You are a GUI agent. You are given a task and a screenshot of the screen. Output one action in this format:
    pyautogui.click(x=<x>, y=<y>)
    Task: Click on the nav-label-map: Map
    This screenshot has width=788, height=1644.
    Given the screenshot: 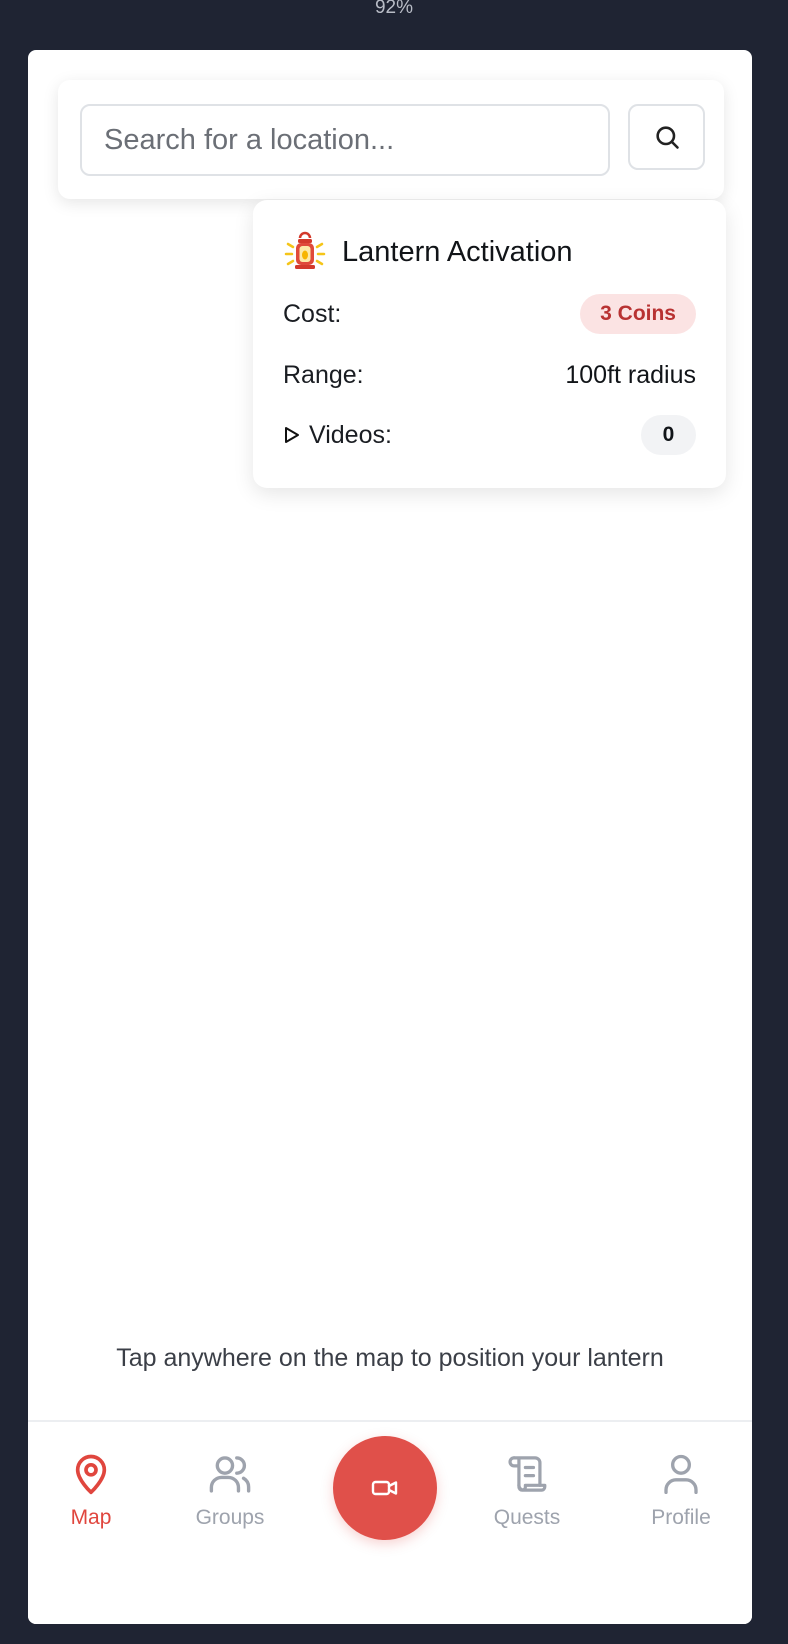 What is the action you would take?
    pyautogui.click(x=91, y=1517)
    